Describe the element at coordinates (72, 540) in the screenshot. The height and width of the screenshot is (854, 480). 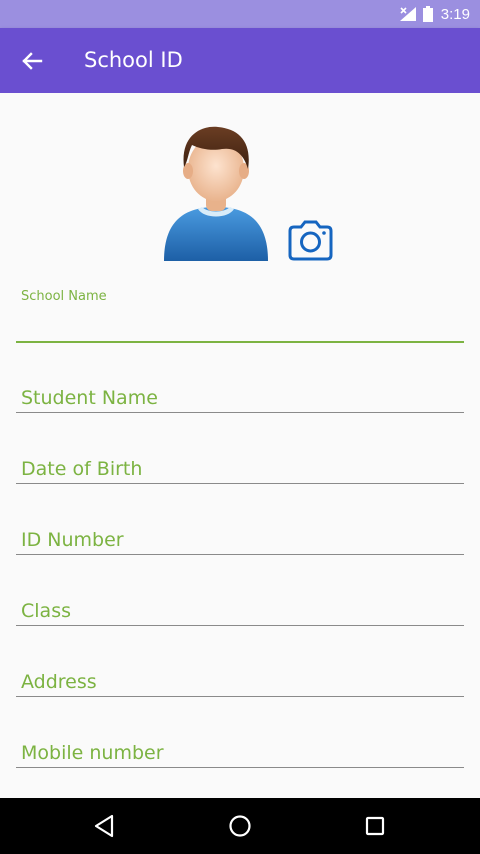
I see `id-number-label: ID Number` at that location.